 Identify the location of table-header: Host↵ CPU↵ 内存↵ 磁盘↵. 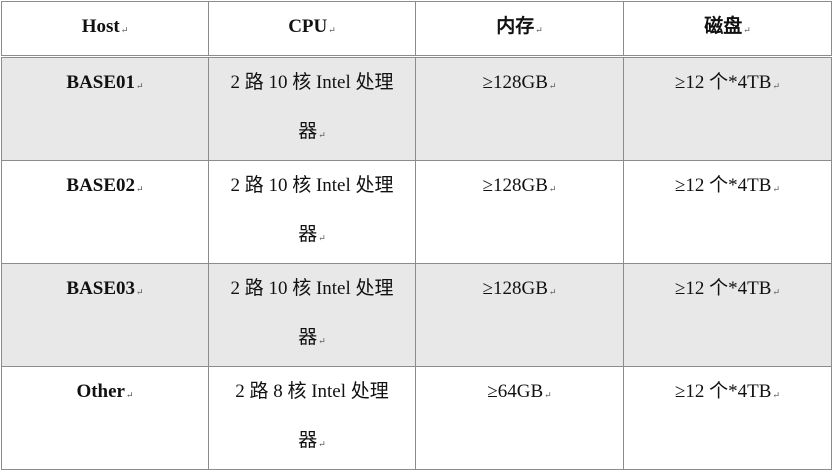
(416, 29).